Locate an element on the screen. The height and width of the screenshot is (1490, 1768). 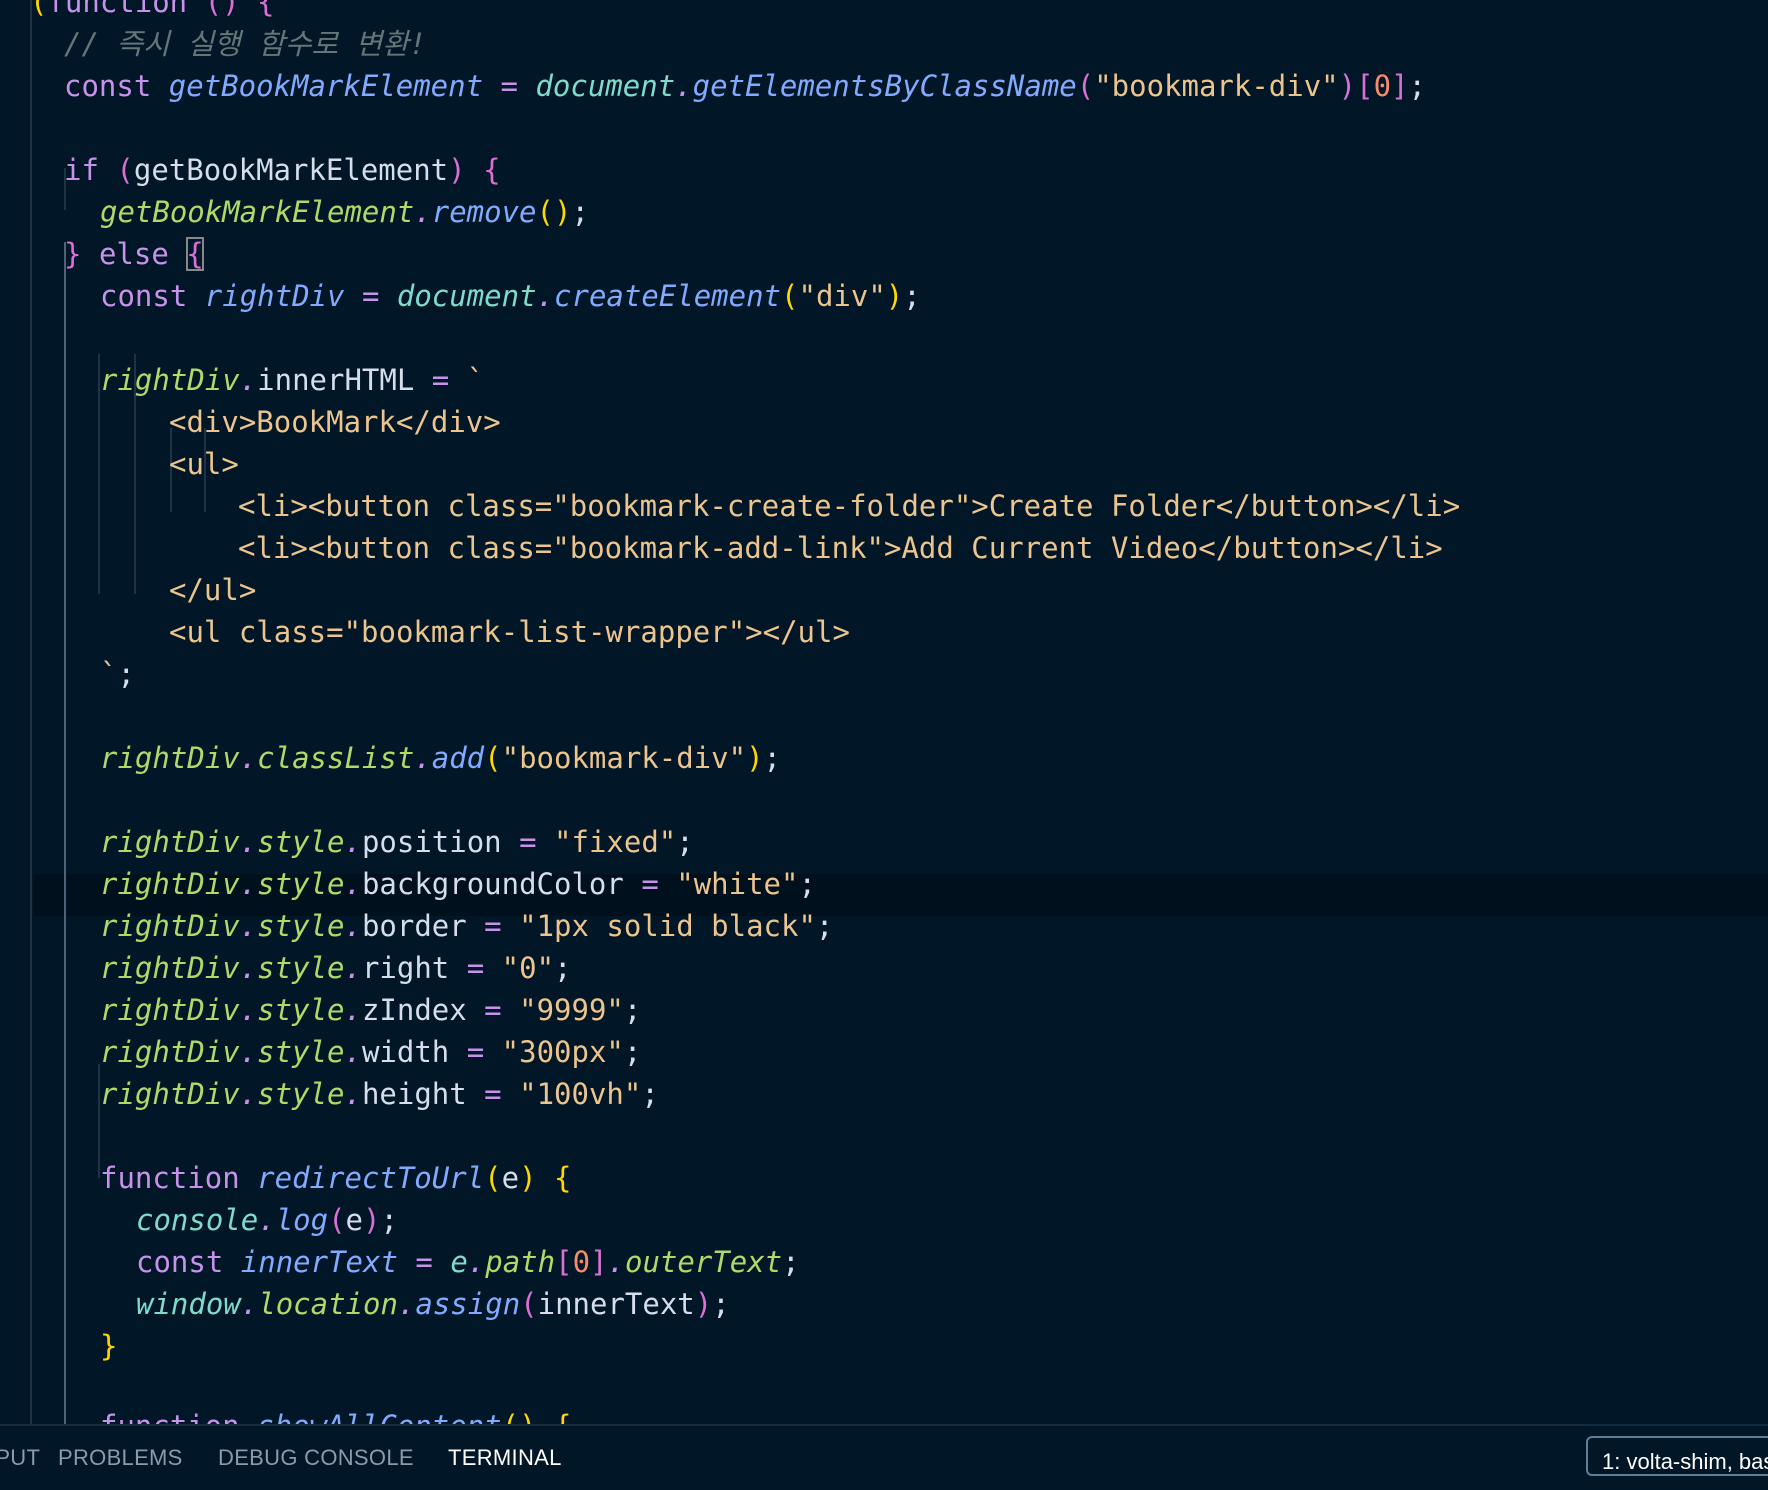
code-line-25: rightDiv.style.zIndex = "9999"; is located at coordinates (370, 1010).